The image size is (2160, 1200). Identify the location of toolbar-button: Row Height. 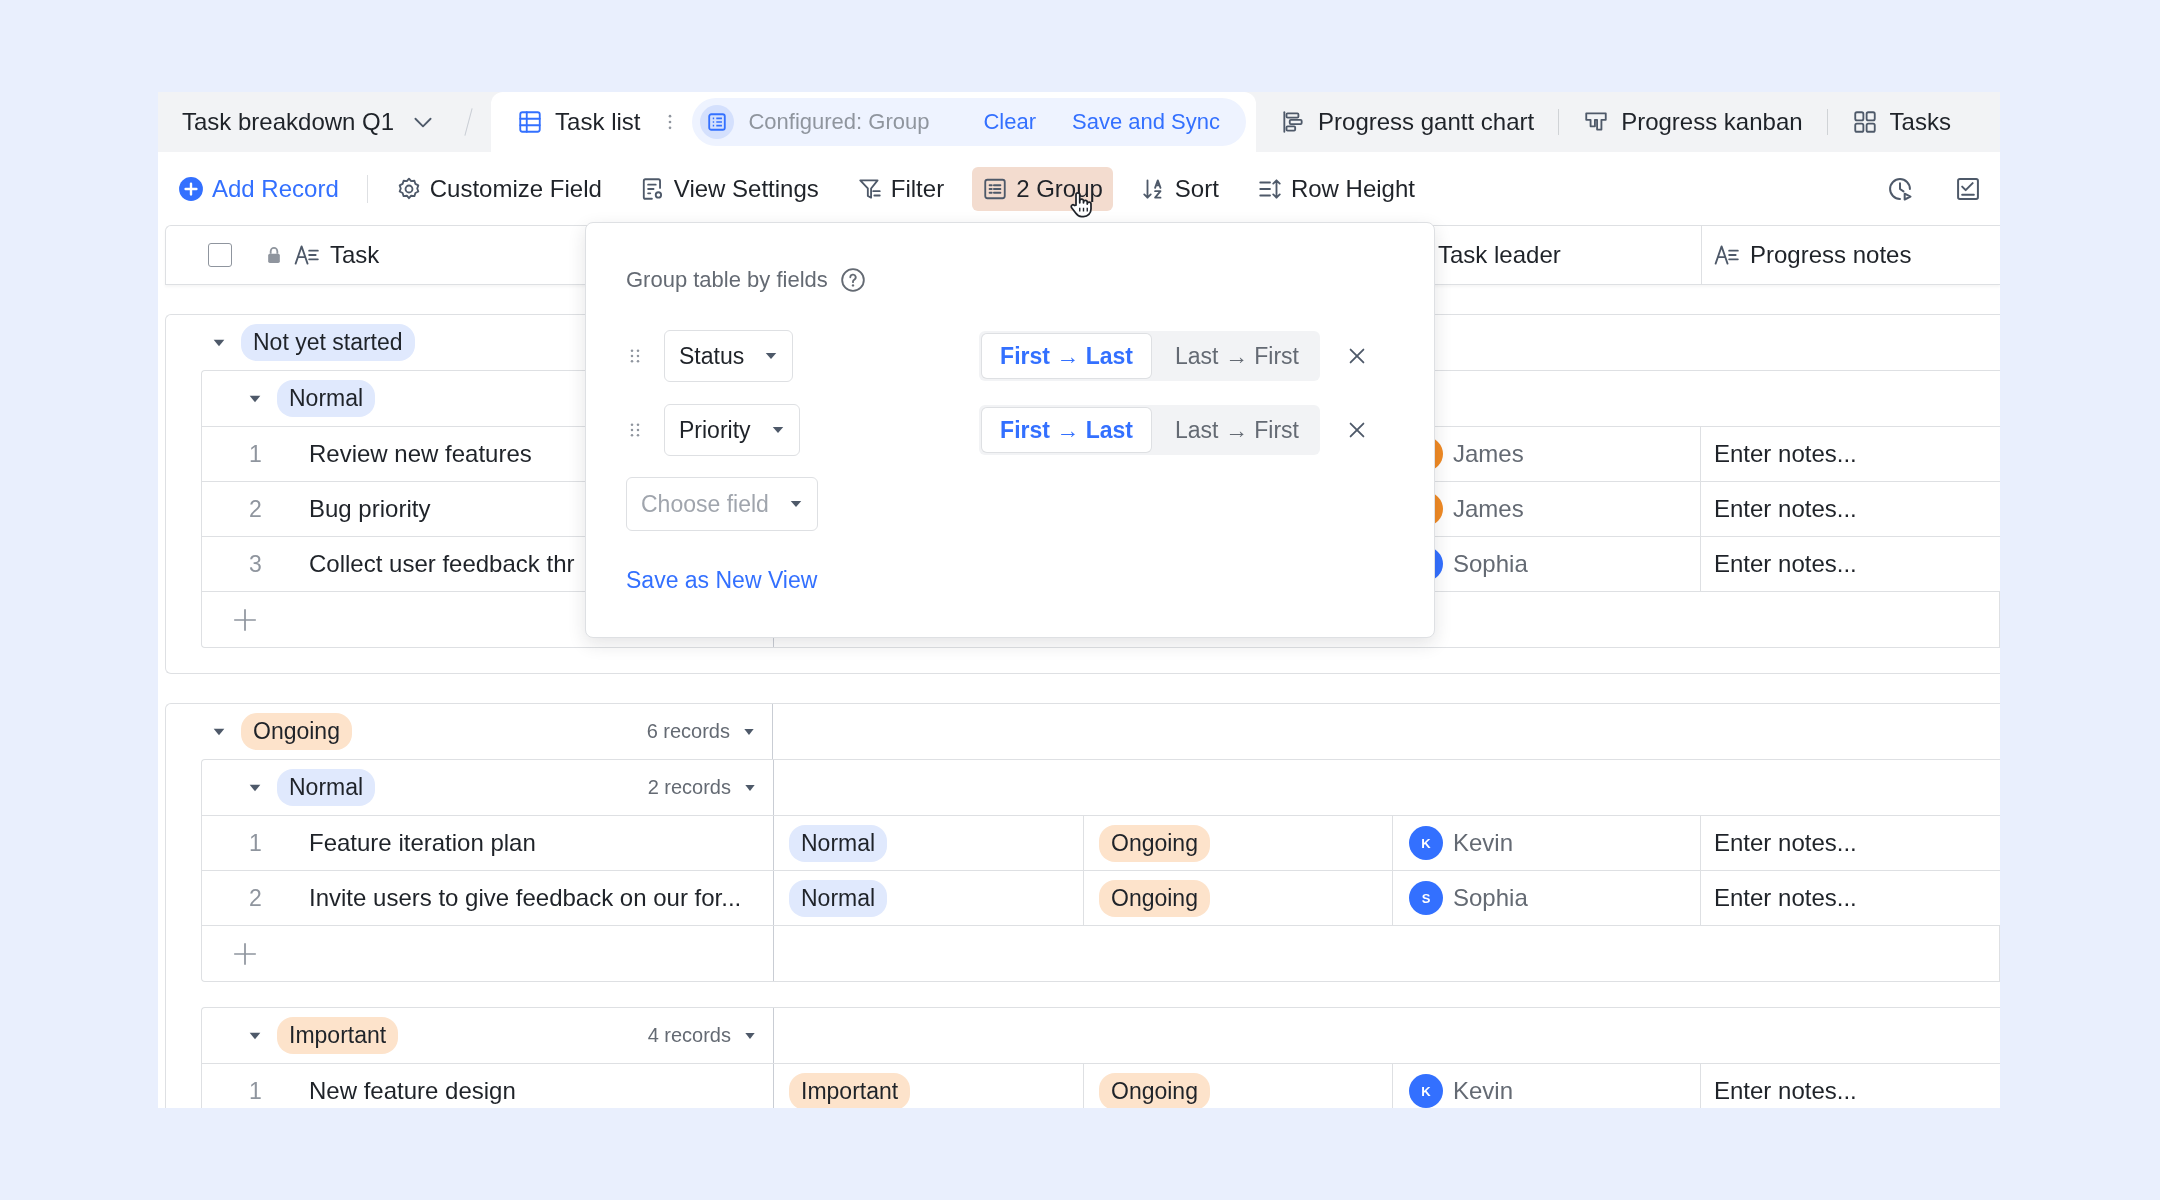
(1335, 188).